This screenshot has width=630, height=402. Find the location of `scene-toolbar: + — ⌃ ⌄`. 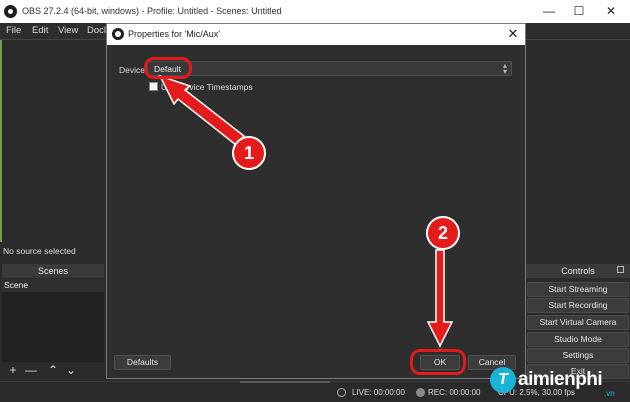

scene-toolbar: + — ⌃ ⌄ is located at coordinates (53, 371).